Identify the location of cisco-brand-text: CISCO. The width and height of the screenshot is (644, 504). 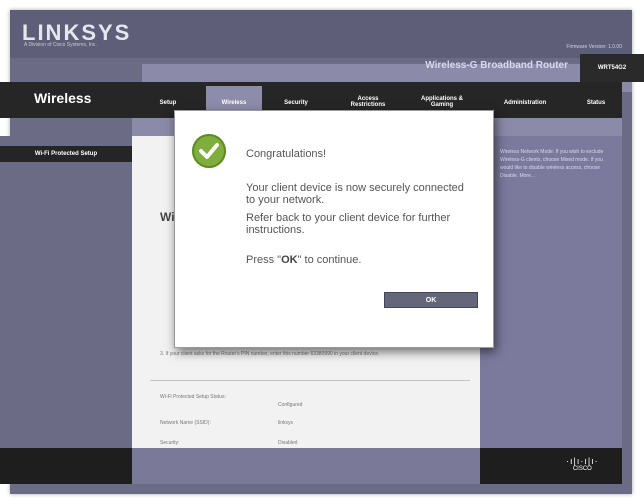
(582, 469).